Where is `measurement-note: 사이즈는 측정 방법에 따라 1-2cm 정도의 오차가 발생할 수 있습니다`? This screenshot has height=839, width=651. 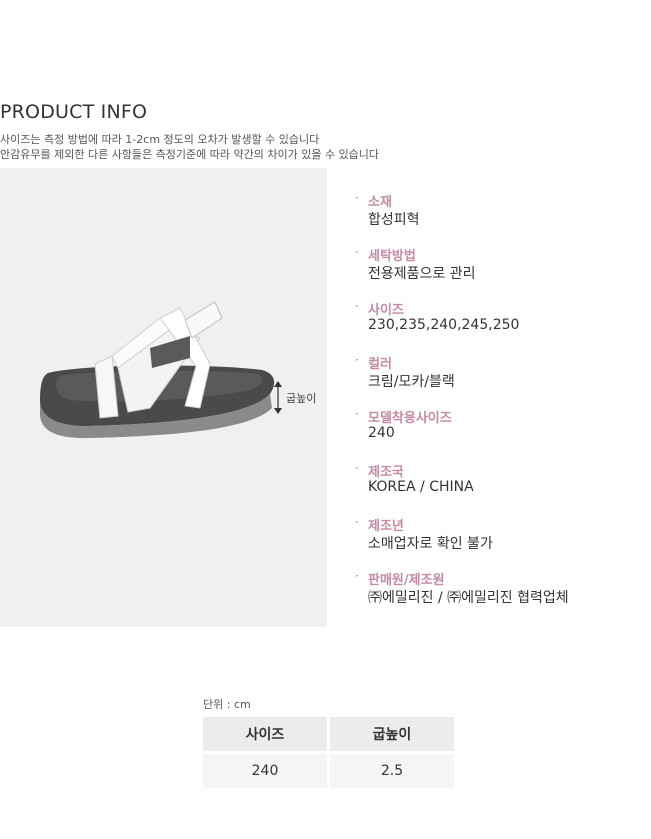 measurement-note: 사이즈는 측정 방법에 따라 1-2cm 정도의 오차가 발생할 수 있습니다 is located at coordinates (160, 139).